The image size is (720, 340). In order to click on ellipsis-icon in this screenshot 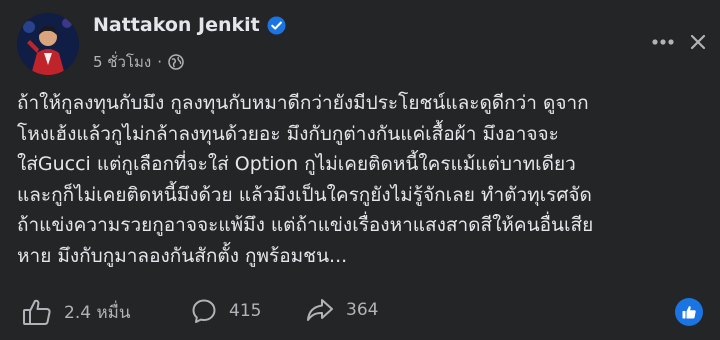, I will do `click(663, 42)`.